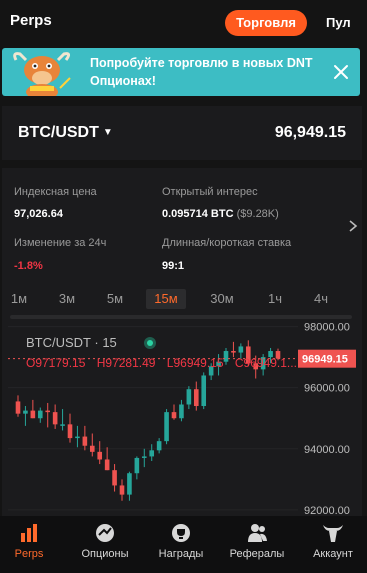 This screenshot has height=573, width=367. I want to click on current-price-label: 96949.15, so click(325, 360).